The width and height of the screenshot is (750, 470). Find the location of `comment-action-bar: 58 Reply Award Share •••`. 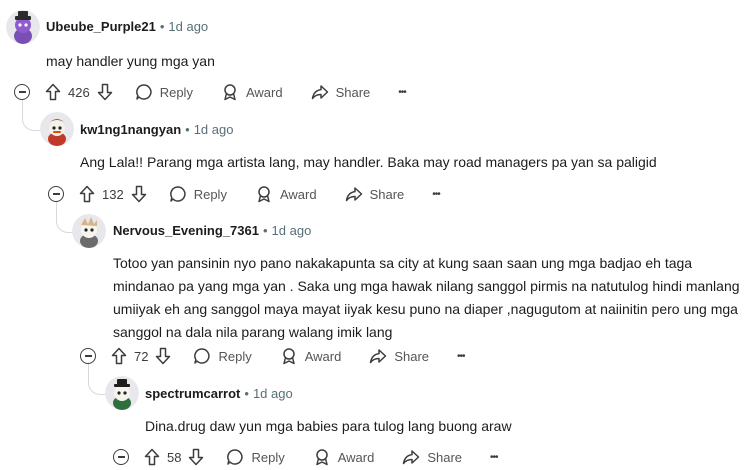

comment-action-bar: 58 Reply Award Share ••• is located at coordinates (306, 457).